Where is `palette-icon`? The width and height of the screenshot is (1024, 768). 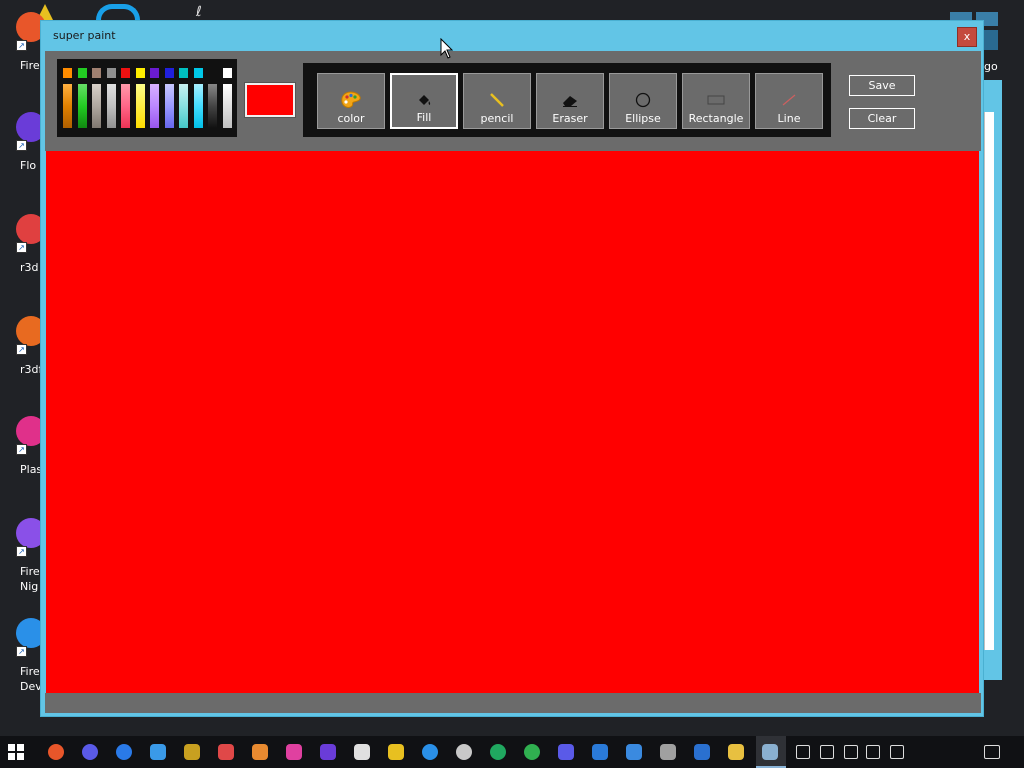
palette-icon is located at coordinates (351, 100).